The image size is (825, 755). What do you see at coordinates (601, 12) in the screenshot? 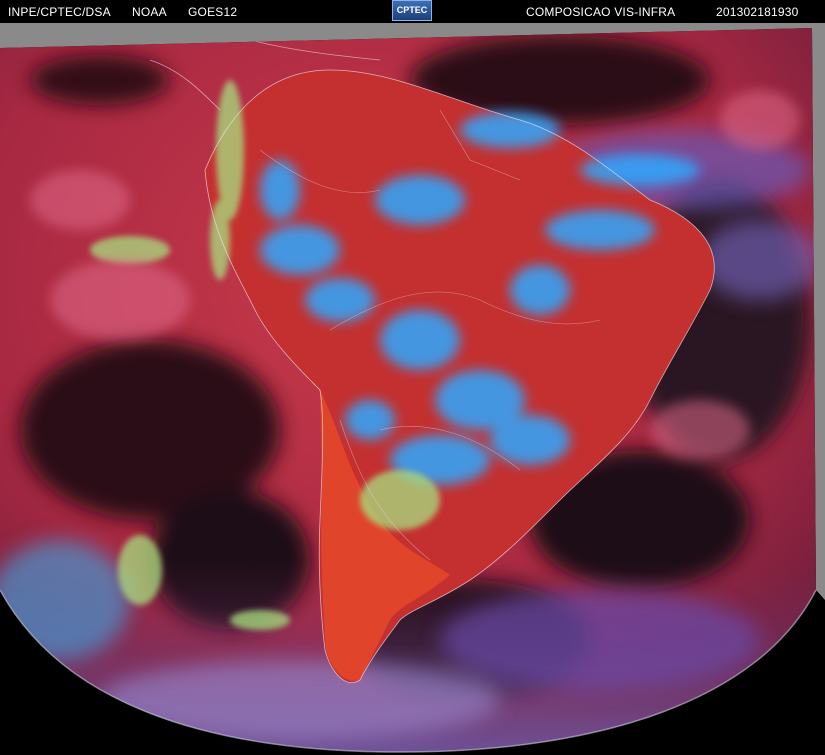
I see `product-label: COMPOSICAO VIS-INFRA` at bounding box center [601, 12].